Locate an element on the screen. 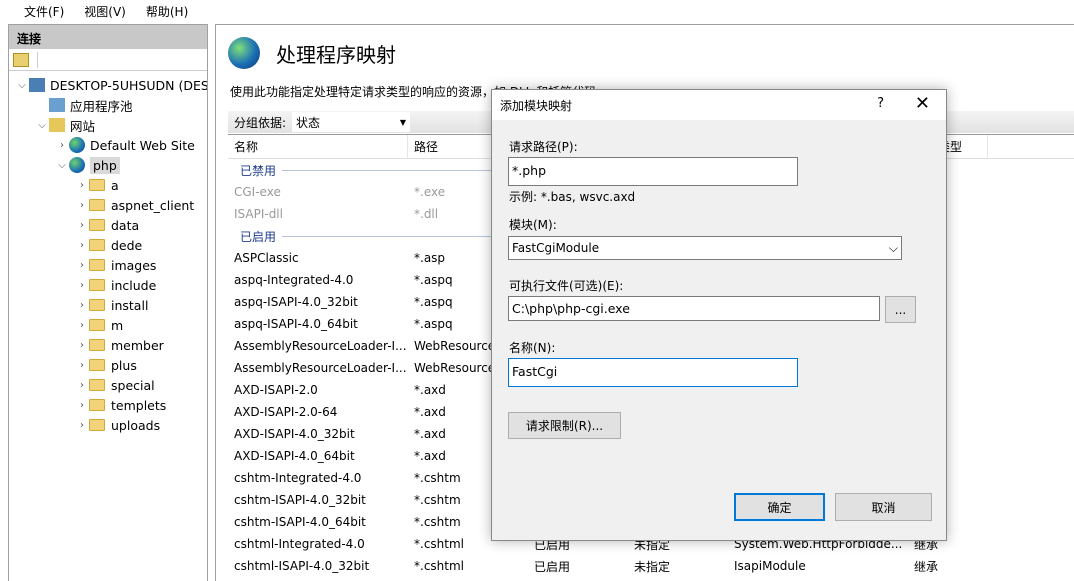 The width and height of the screenshot is (1074, 581). sites-icon is located at coordinates (57, 125).